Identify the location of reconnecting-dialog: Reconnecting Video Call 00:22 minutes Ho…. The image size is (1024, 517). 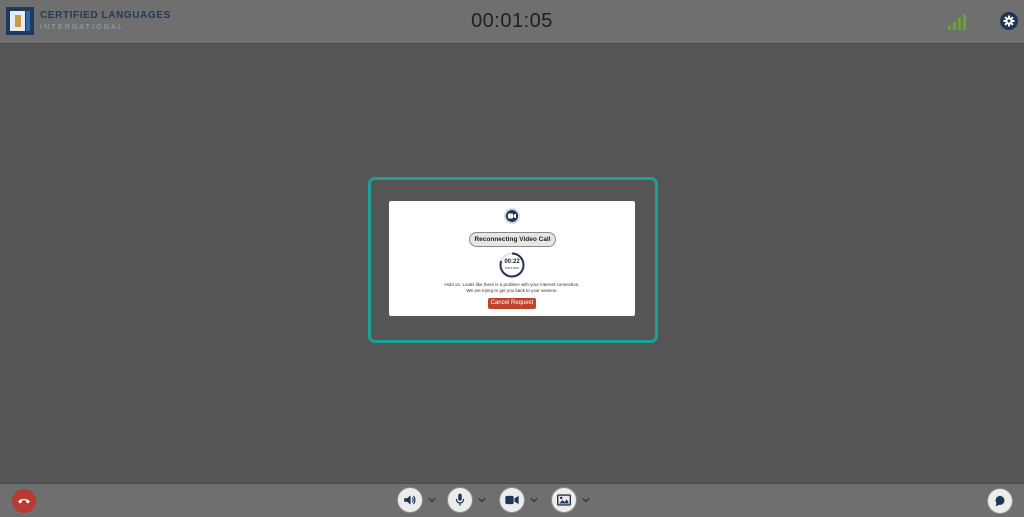
(512, 258).